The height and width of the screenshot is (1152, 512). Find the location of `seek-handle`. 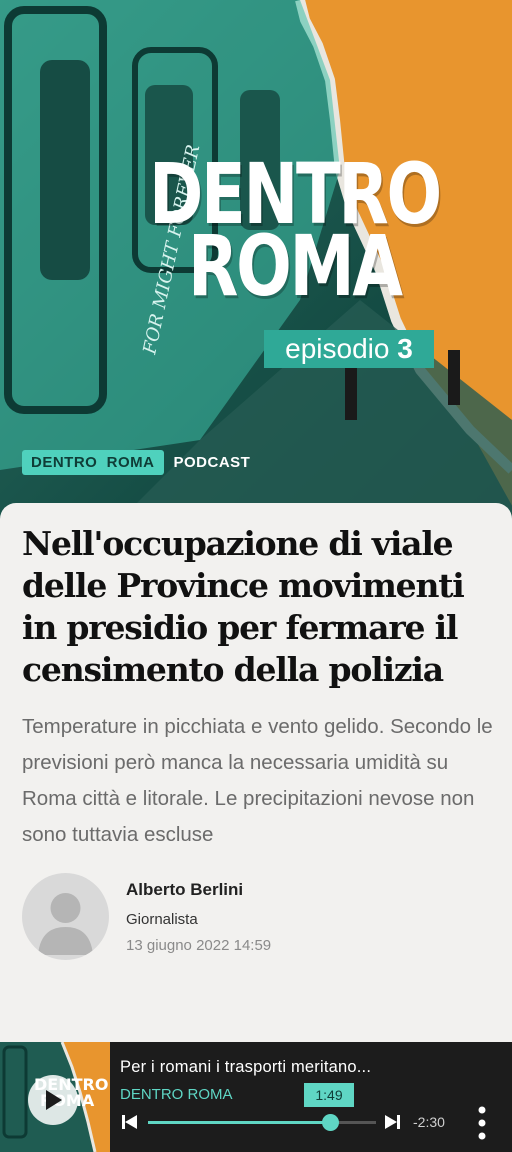

seek-handle is located at coordinates (330, 1122).